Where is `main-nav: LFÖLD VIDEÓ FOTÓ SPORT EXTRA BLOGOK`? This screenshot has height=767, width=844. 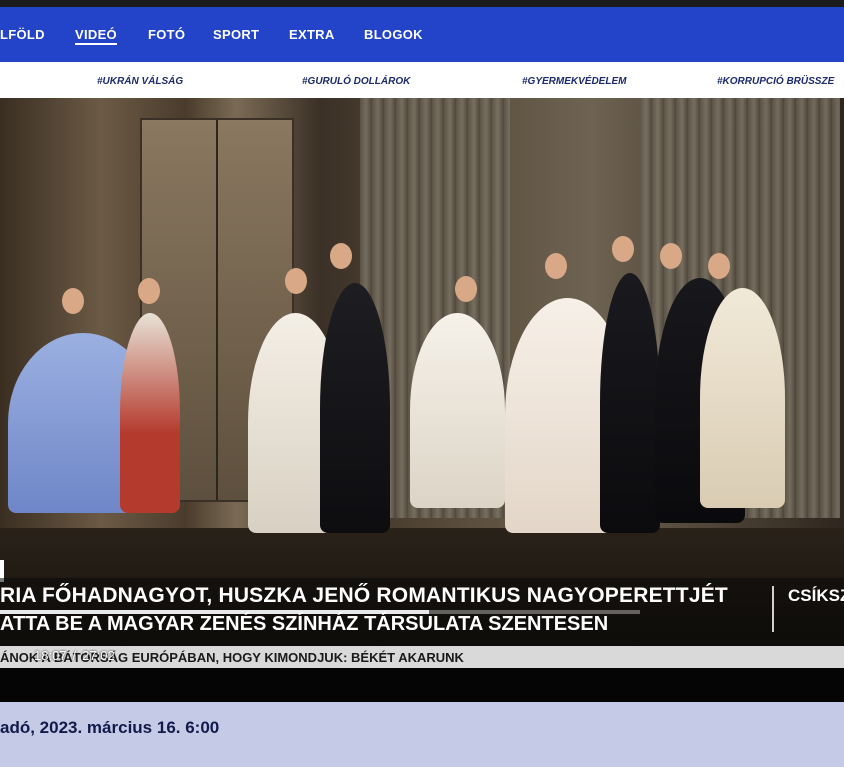 main-nav: LFÖLD VIDEÓ FOTÓ SPORT EXTRA BLOGOK is located at coordinates (422, 34).